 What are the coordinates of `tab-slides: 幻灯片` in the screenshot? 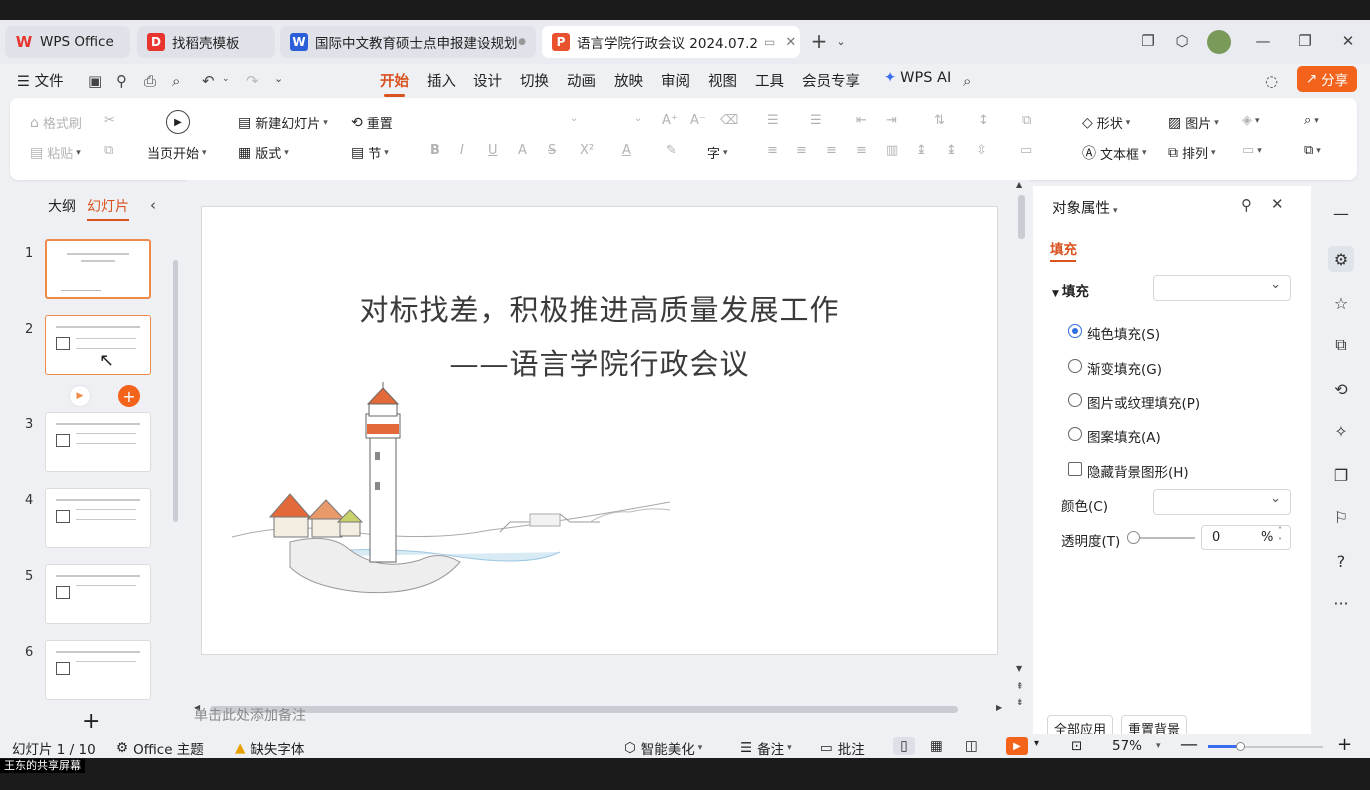 It's located at (108, 208).